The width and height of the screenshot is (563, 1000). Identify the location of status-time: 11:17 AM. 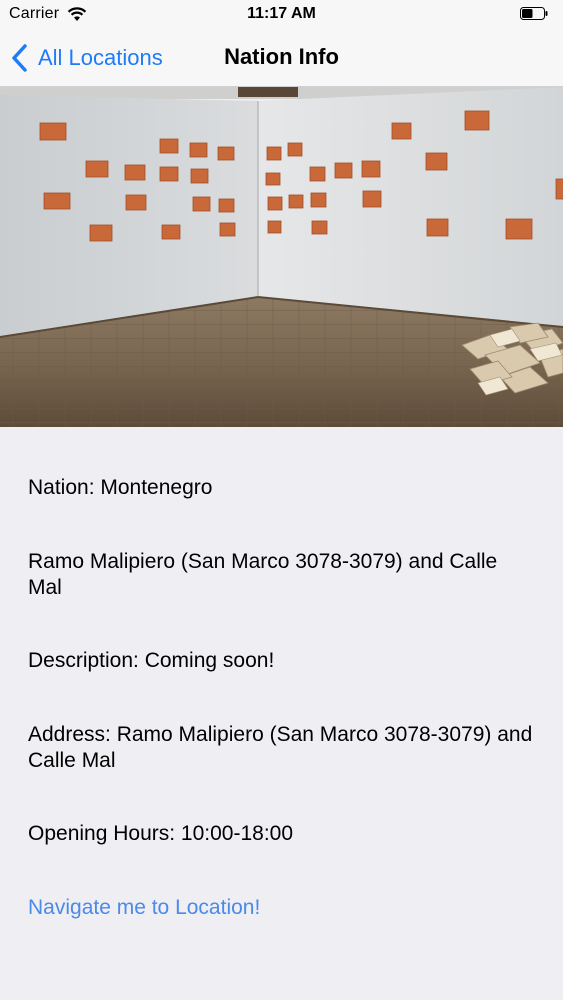
(281, 13).